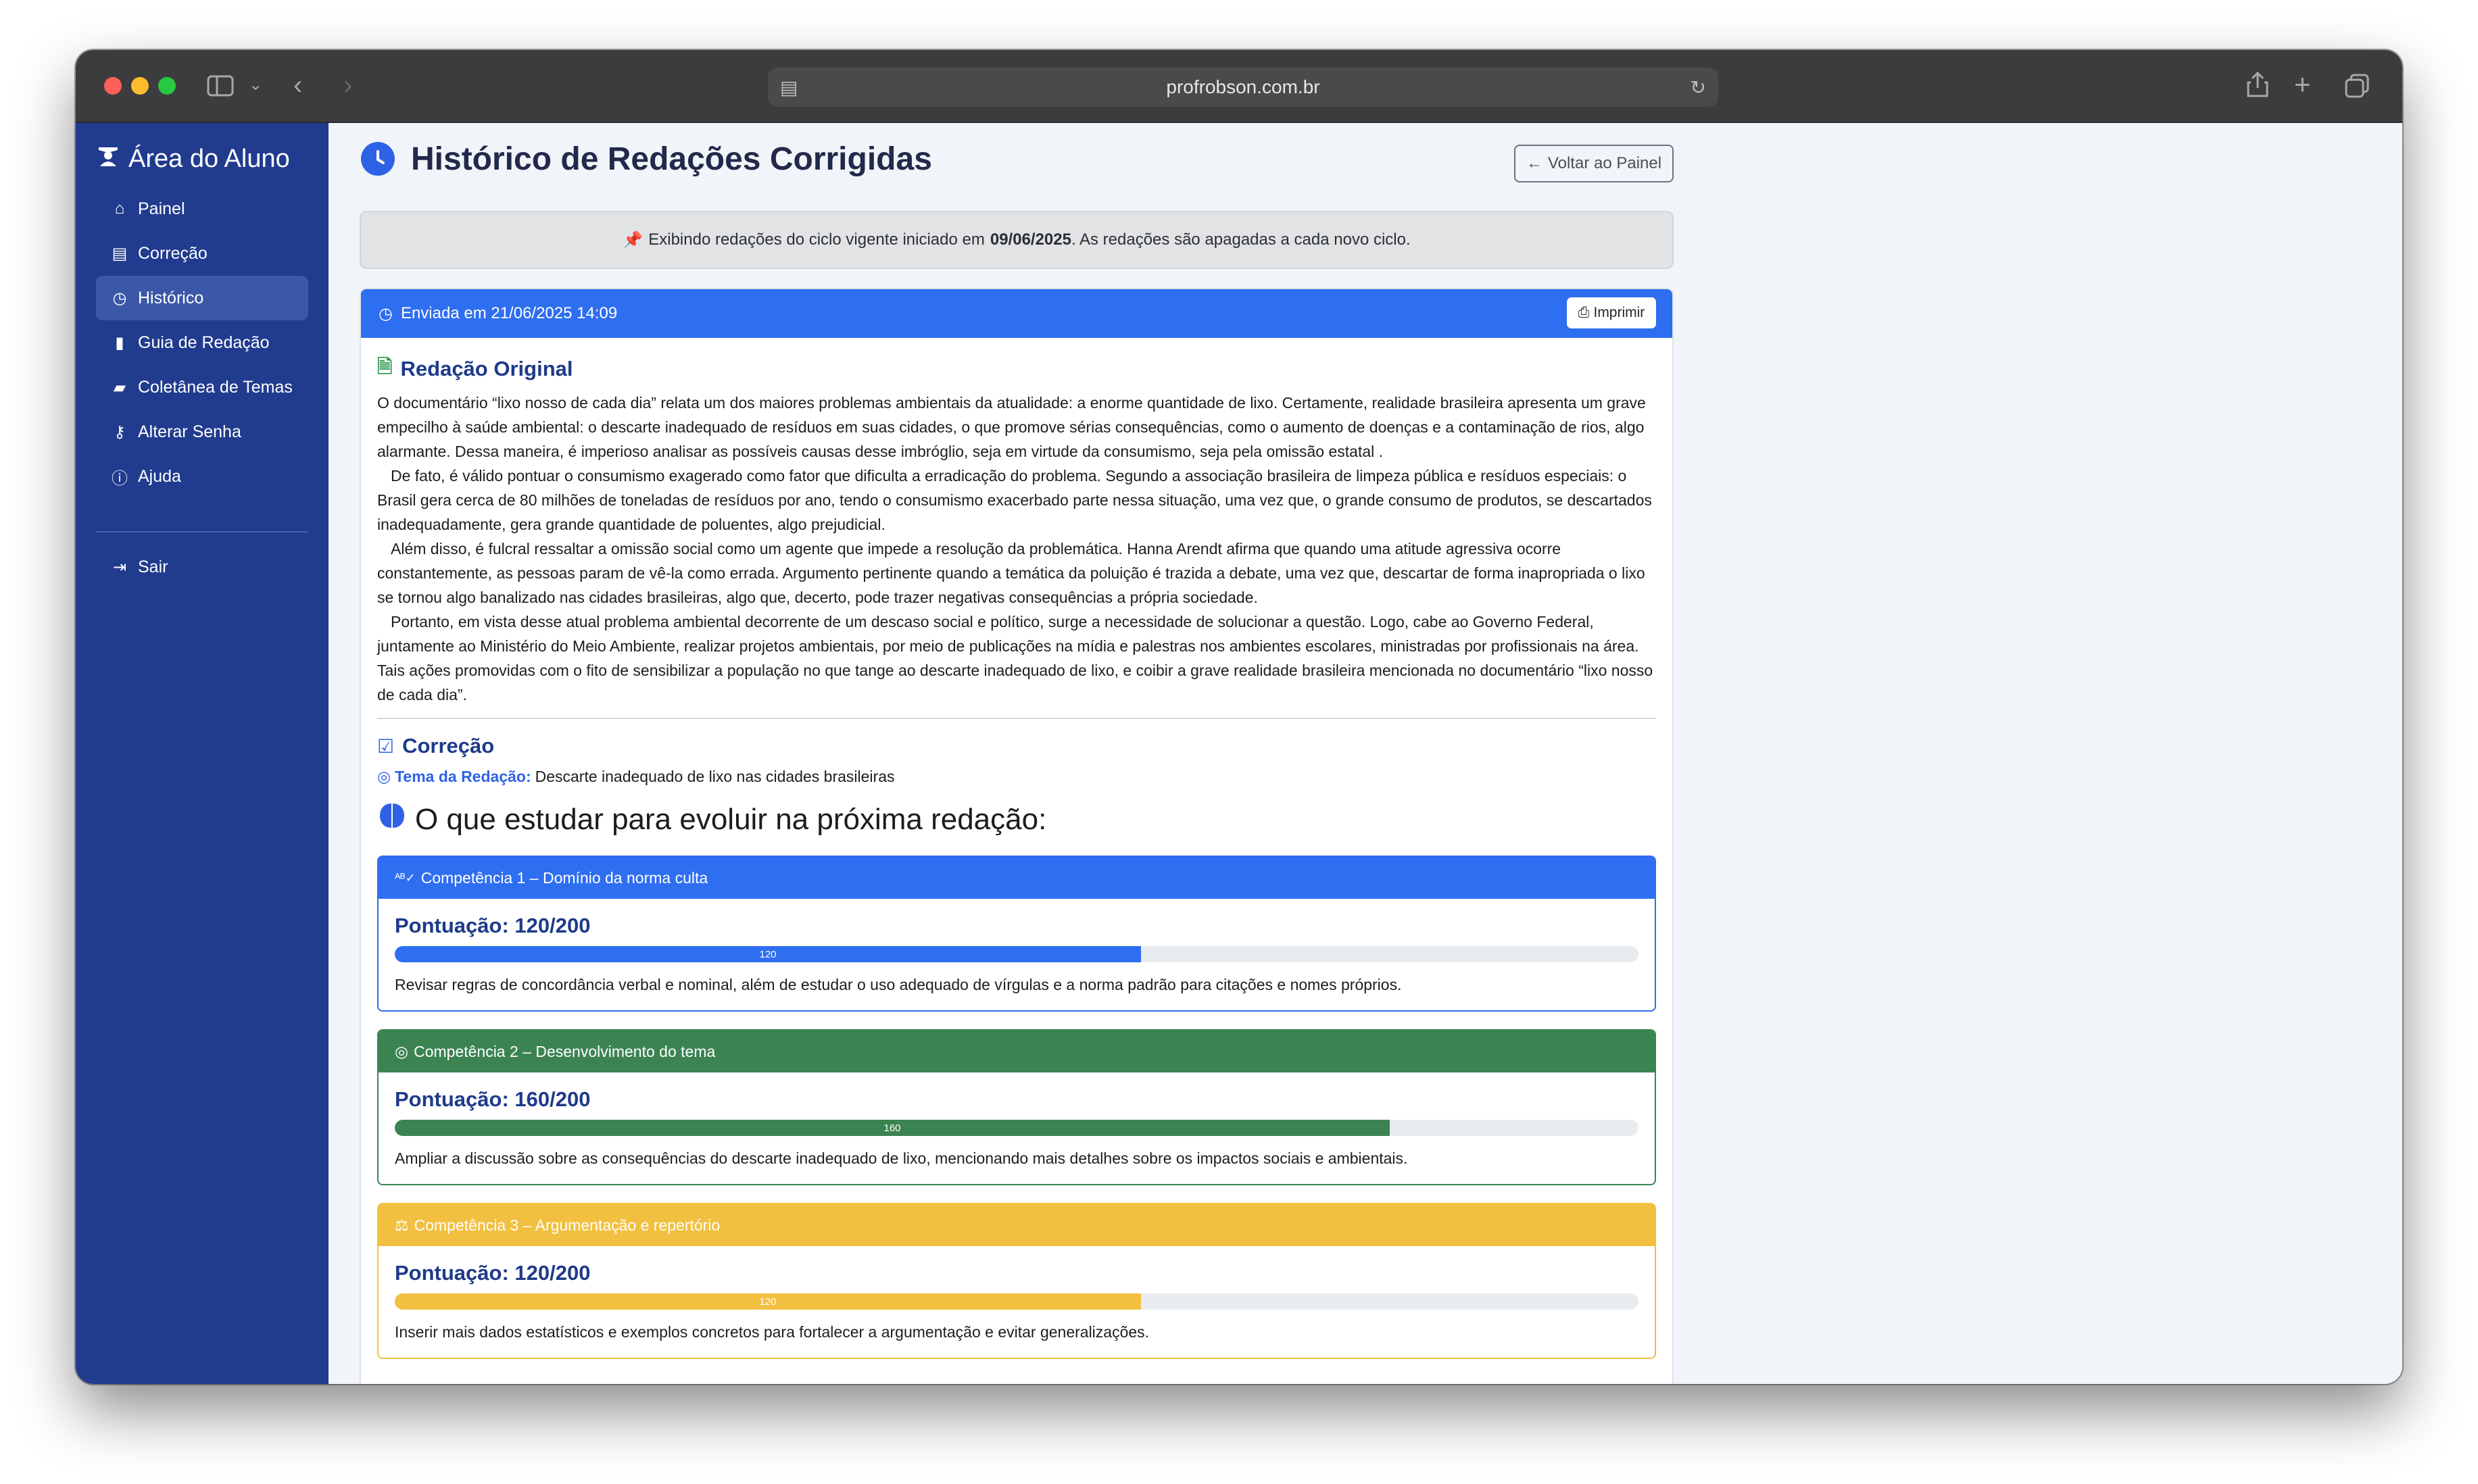 The image size is (2478, 1484). I want to click on sidebar-item-label: Coletânea de Temas, so click(215, 387).